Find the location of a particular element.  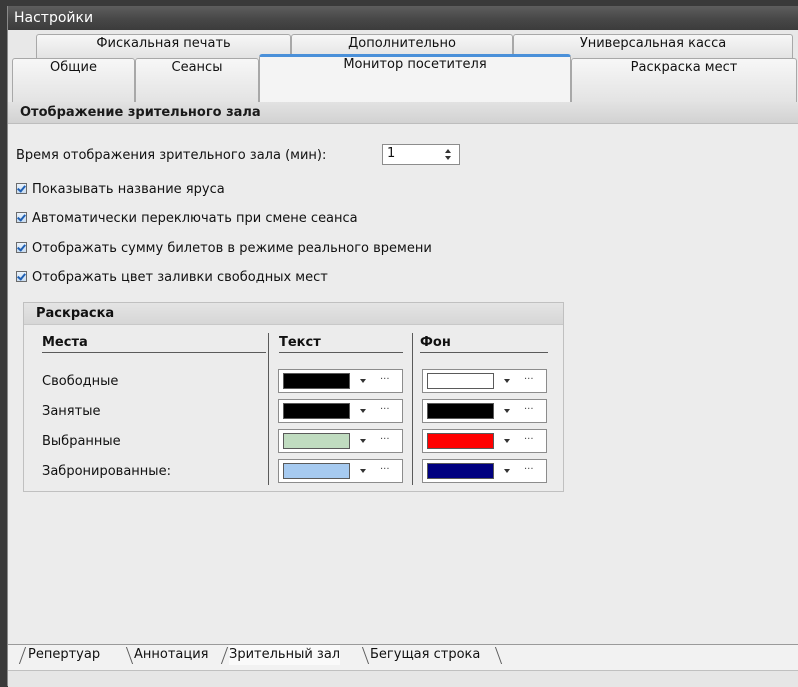

tab-fiscal-print: Фискальная печать is located at coordinates (163, 46).